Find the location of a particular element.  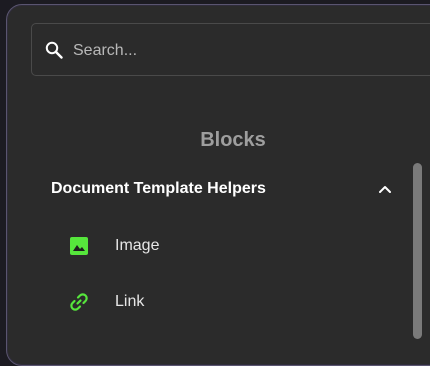

group-label: Document Template Helpers is located at coordinates (158, 188).